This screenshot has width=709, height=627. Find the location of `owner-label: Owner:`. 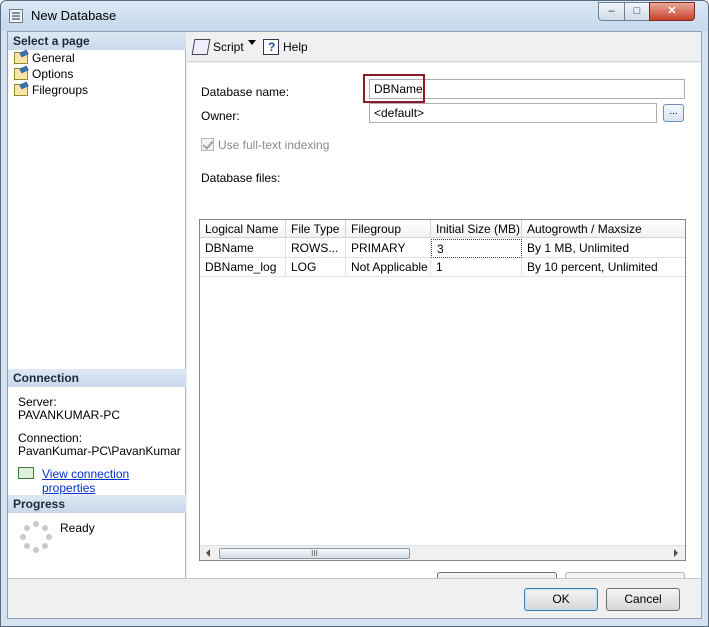

owner-label: Owner: is located at coordinates (220, 116).